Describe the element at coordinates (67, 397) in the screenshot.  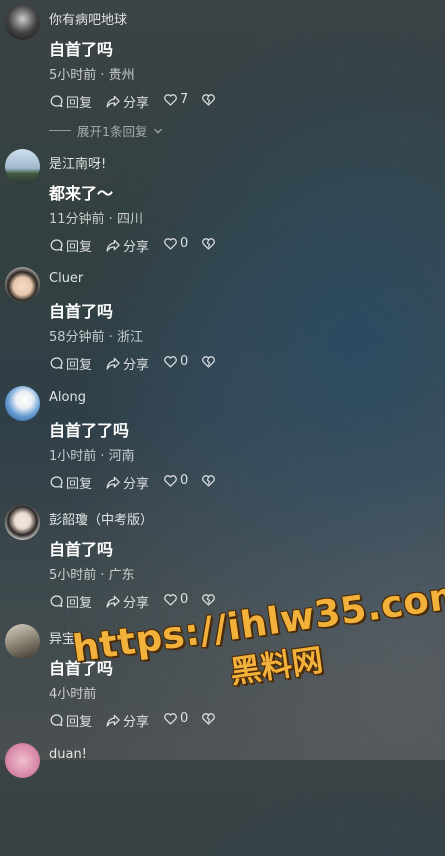
I see `comment-username: Along` at that location.